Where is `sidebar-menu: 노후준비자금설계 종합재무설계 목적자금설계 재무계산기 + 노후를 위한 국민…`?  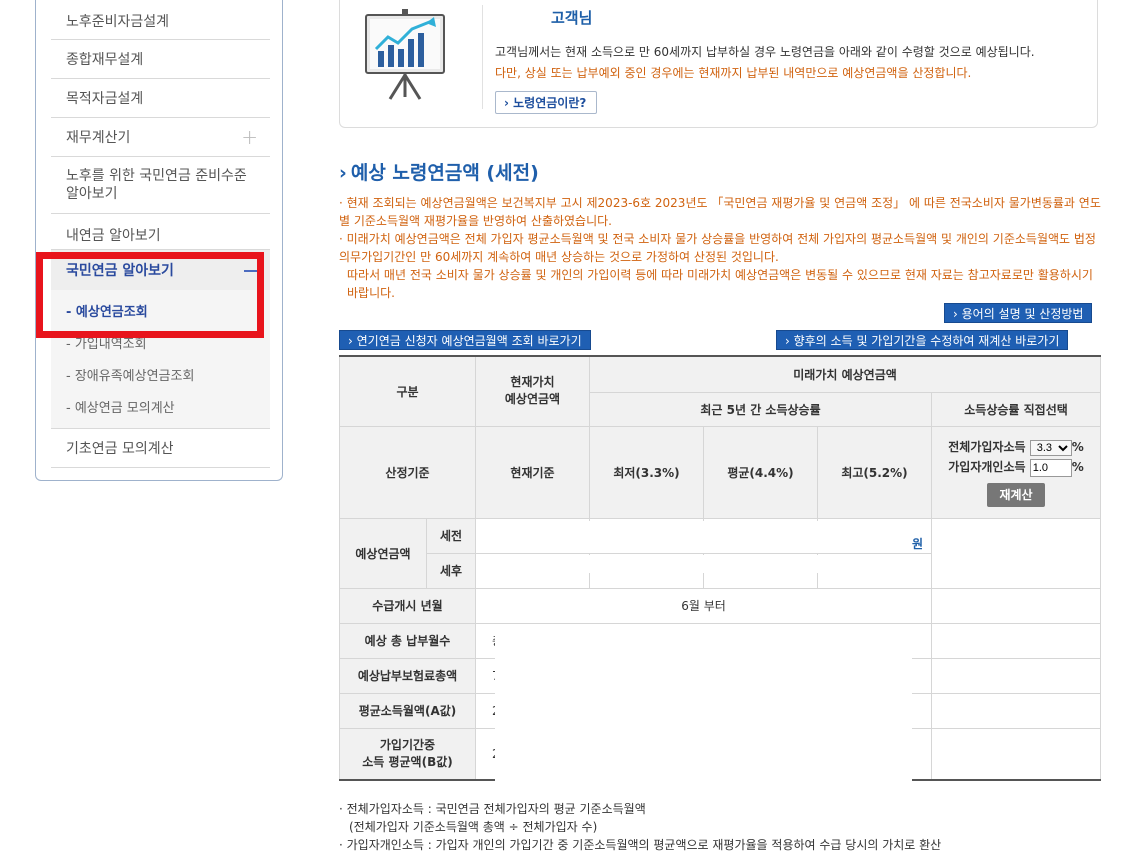
sidebar-menu: 노후준비자금설계 종합재무설계 목적자금설계 재무계산기 + 노후를 위한 국민… is located at coordinates (160, 234).